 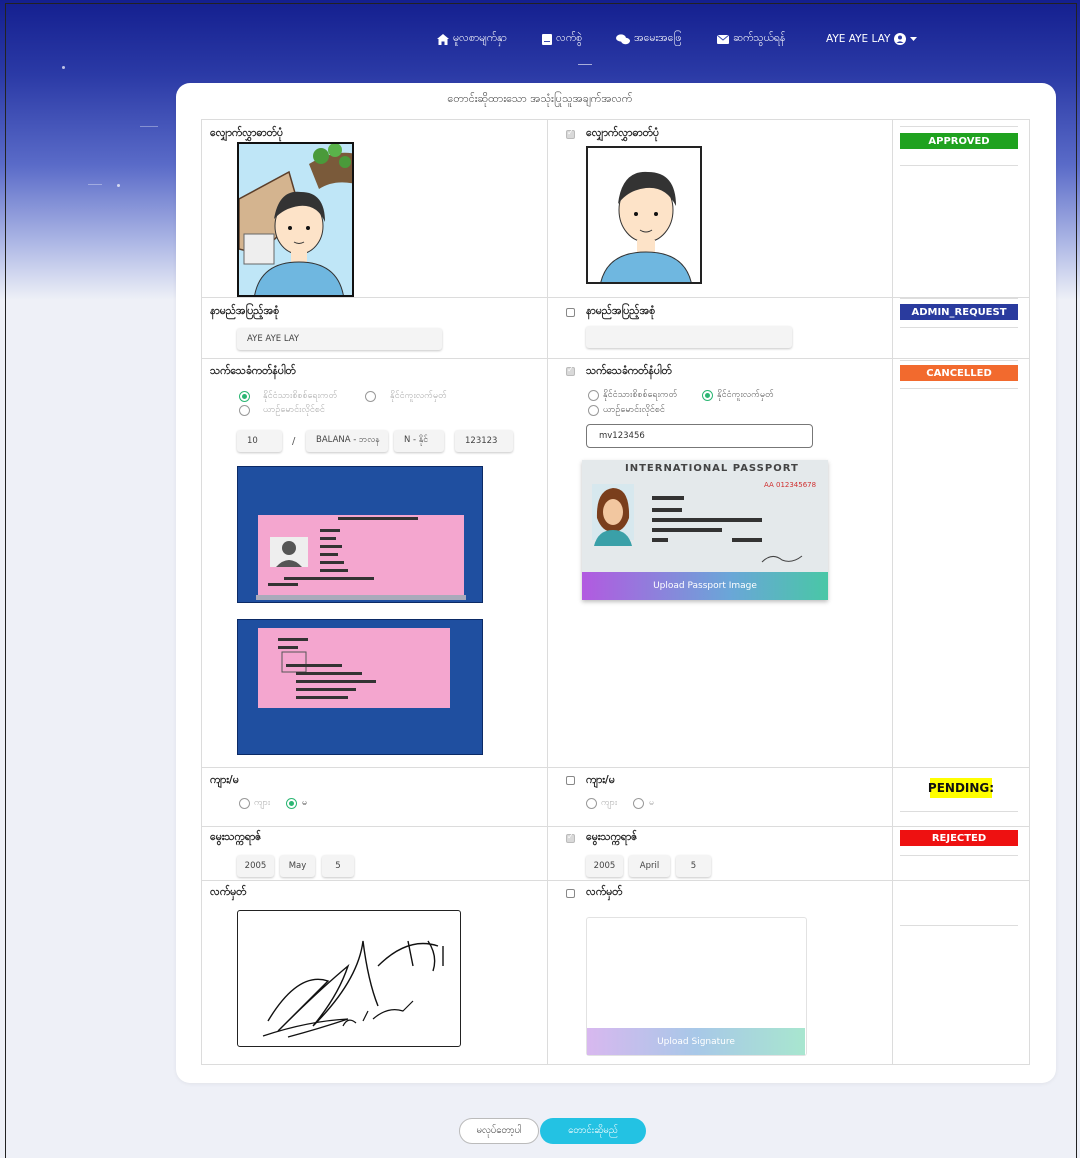 I want to click on gender-status-badge: PENDING:, so click(x=961, y=788).